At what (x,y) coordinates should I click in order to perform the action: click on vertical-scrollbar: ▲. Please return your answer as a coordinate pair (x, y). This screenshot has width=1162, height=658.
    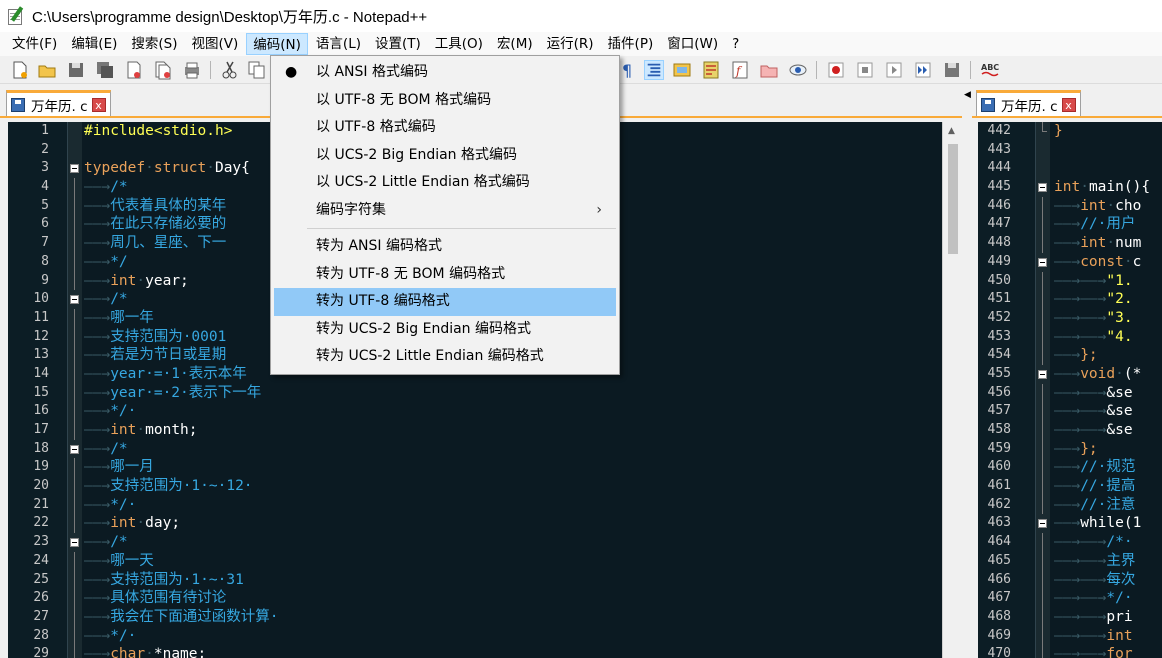
    Looking at the image, I should click on (952, 390).